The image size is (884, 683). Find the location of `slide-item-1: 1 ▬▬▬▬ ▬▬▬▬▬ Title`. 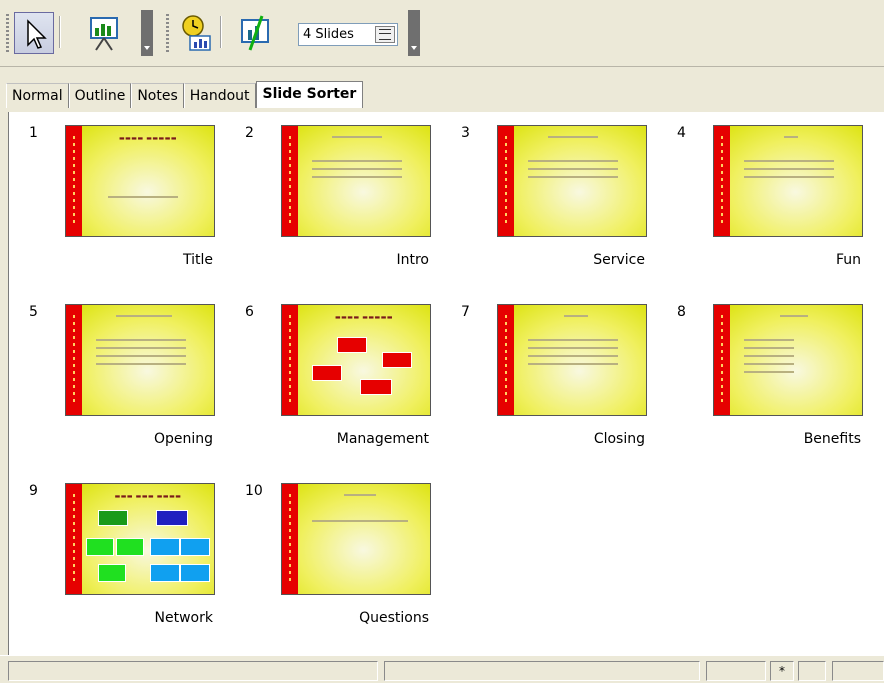

slide-item-1: 1 ▬▬▬▬ ▬▬▬▬▬ Title is located at coordinates (129, 205).